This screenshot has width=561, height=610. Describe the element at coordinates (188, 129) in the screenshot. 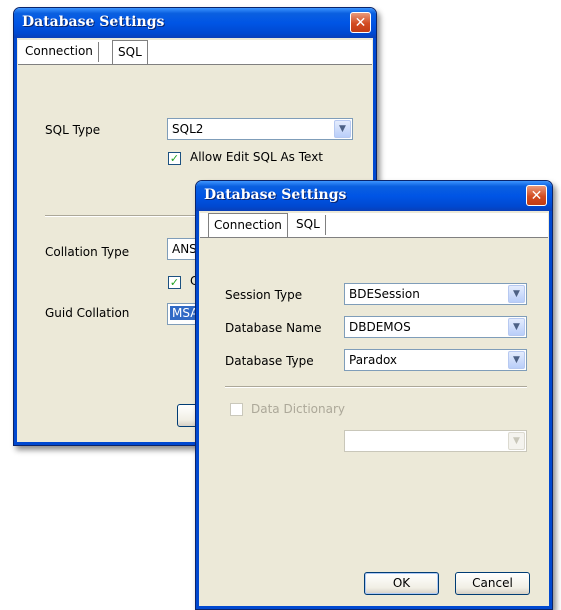

I see `sql-type-value: SQL2` at that location.